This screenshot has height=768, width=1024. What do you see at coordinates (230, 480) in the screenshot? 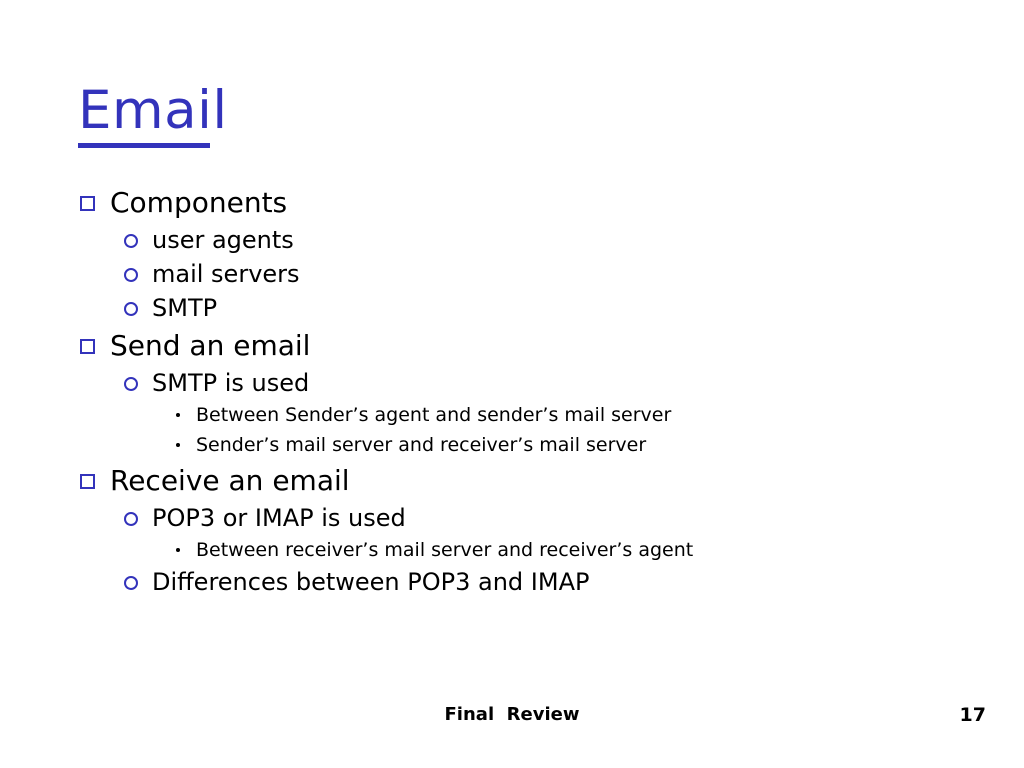
I see `list-item-label: Receive an email` at bounding box center [230, 480].